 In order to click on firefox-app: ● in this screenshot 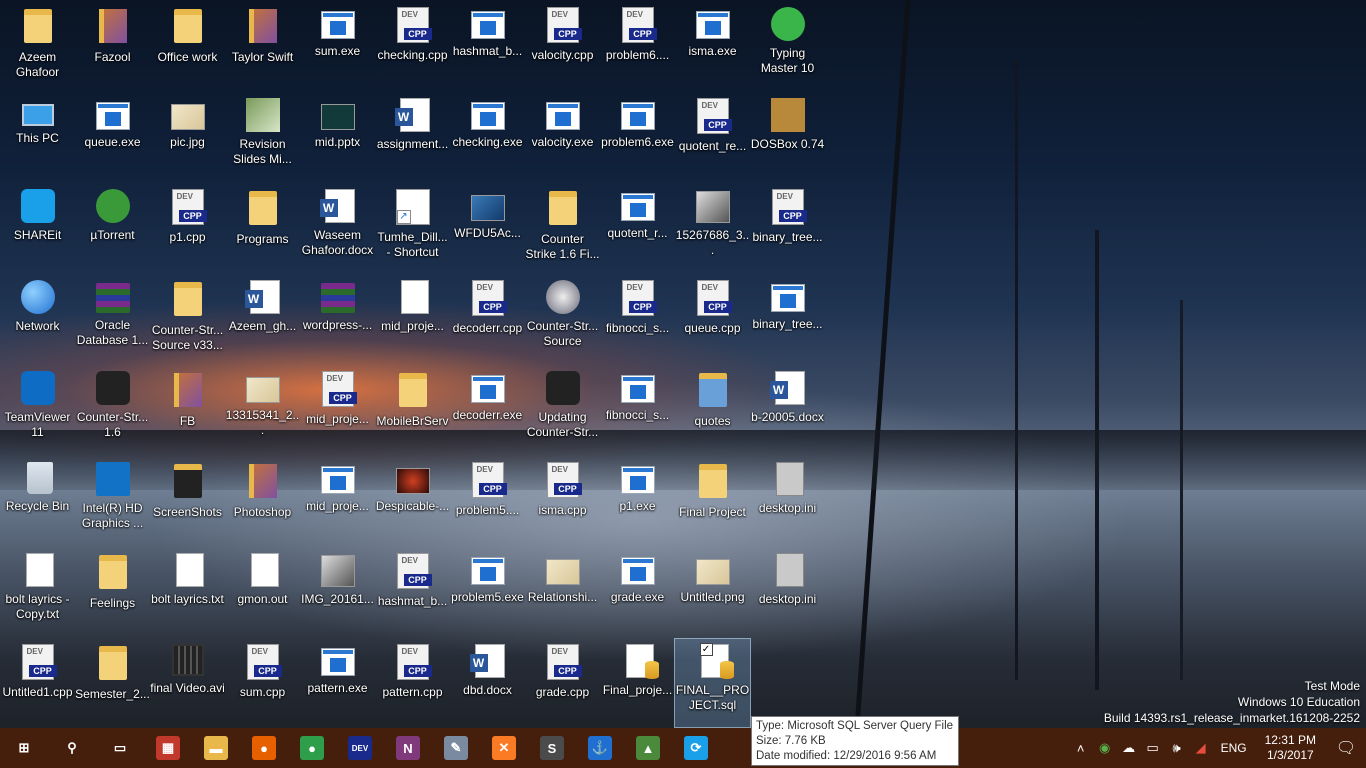, I will do `click(264, 748)`.